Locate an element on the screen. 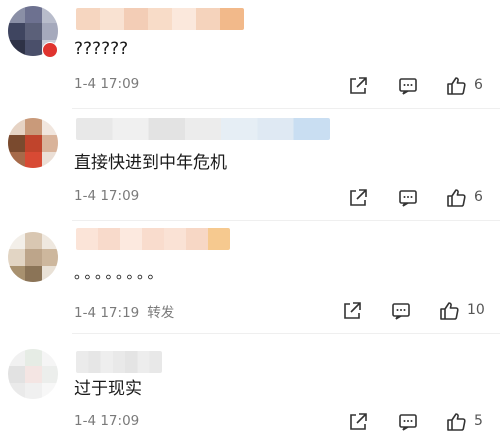 Image resolution: width=500 pixels, height=436 pixels. comment-text: 。。。。。。。。 is located at coordinates (120, 273).